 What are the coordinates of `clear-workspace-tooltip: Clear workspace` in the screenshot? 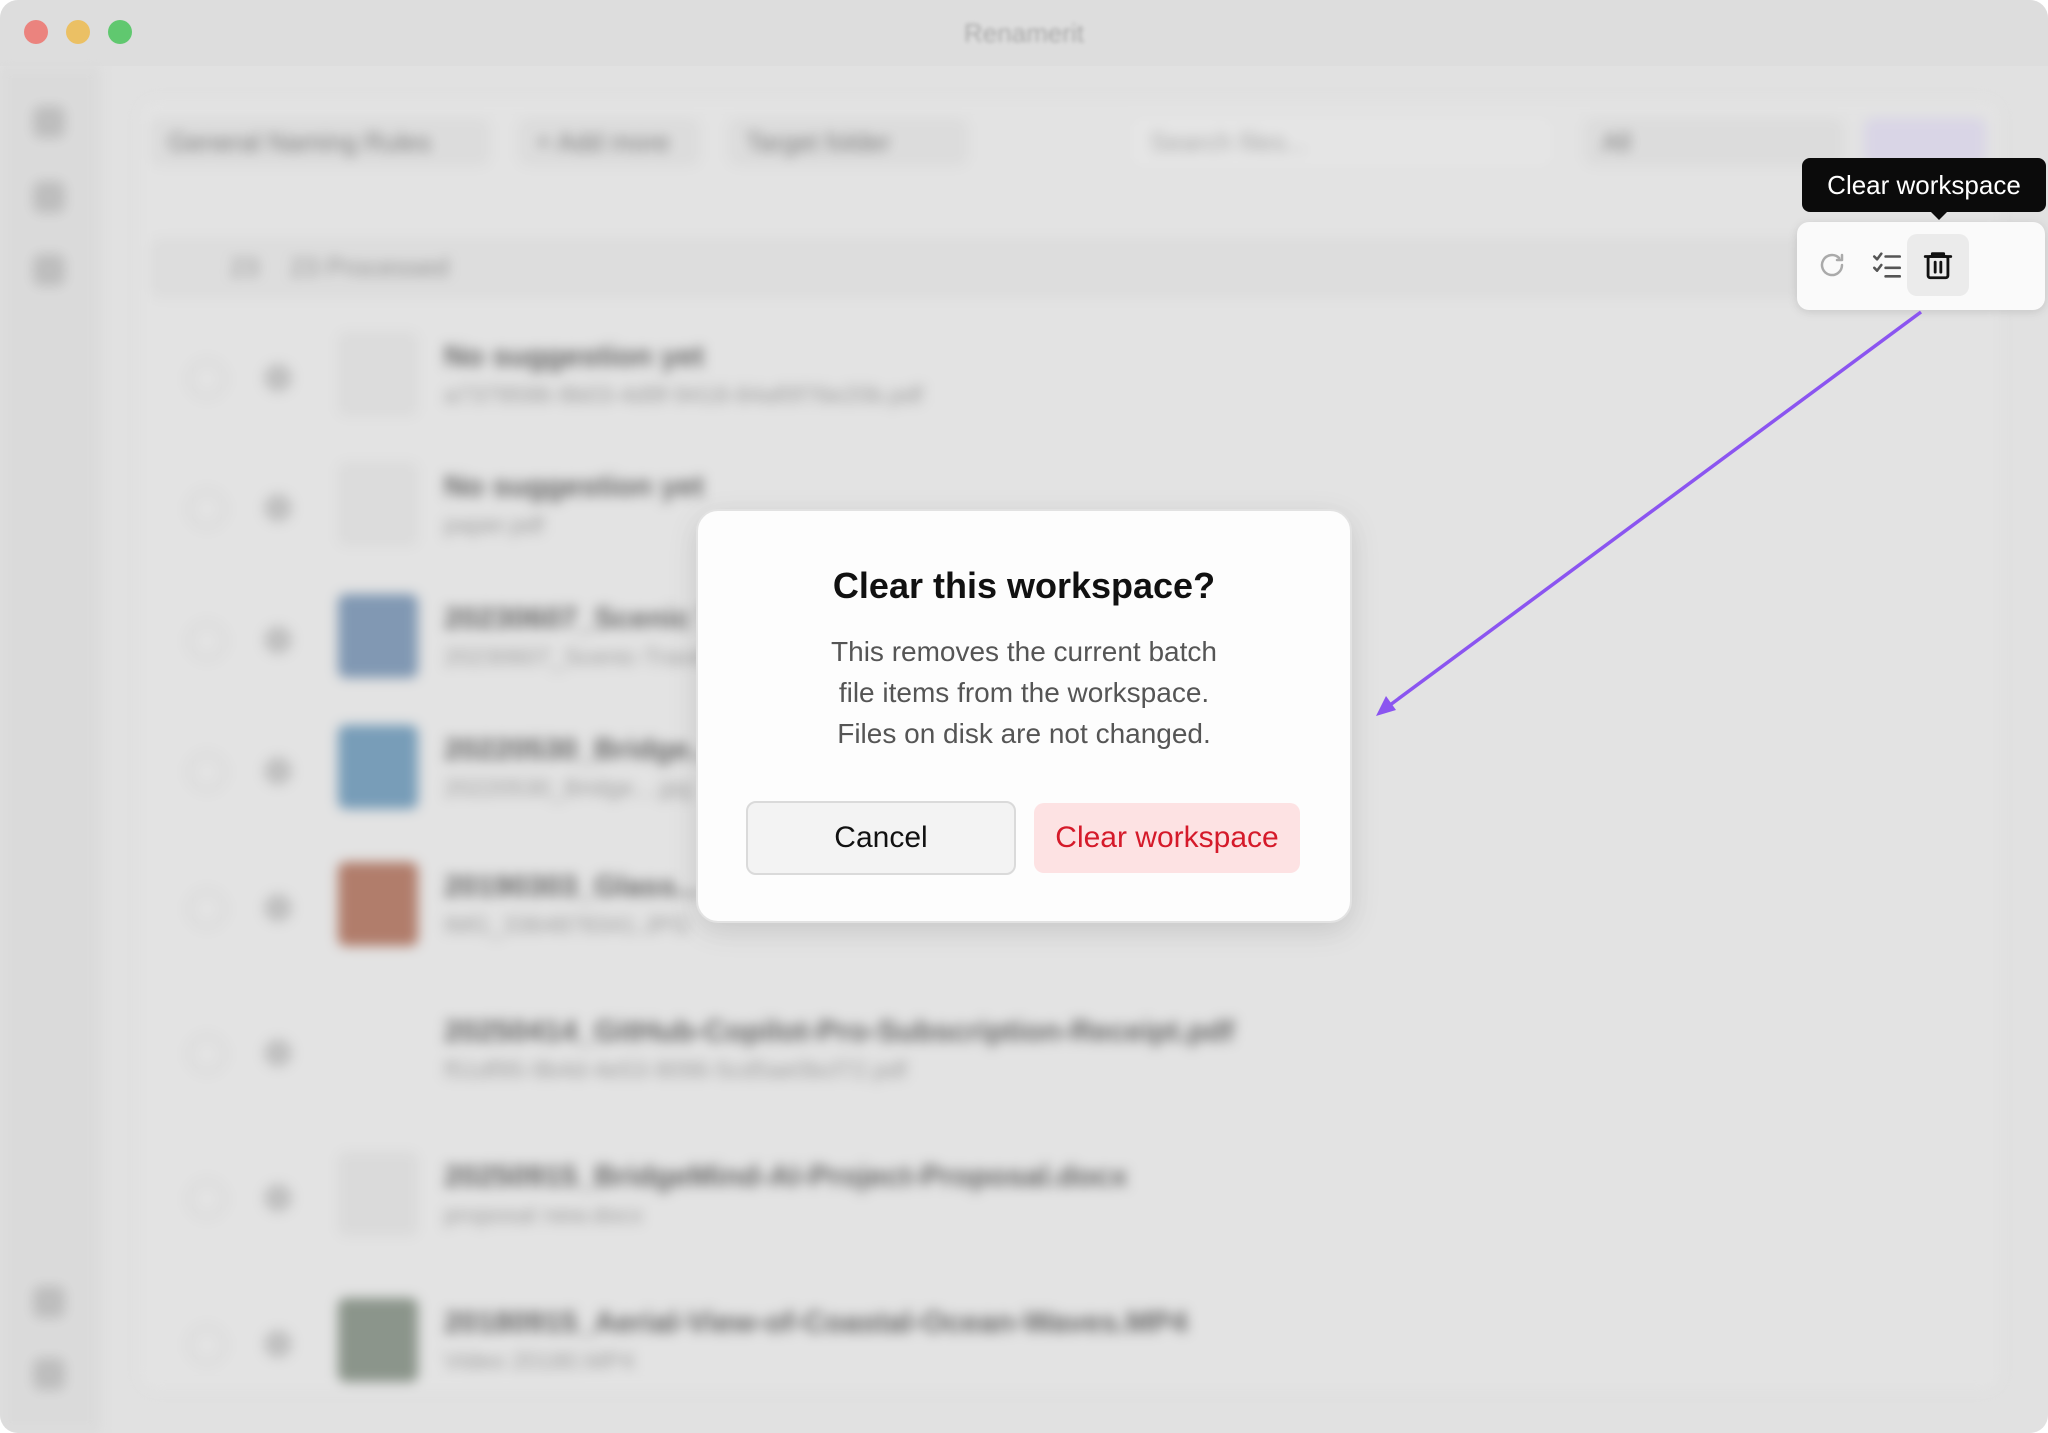 It's located at (1924, 185).